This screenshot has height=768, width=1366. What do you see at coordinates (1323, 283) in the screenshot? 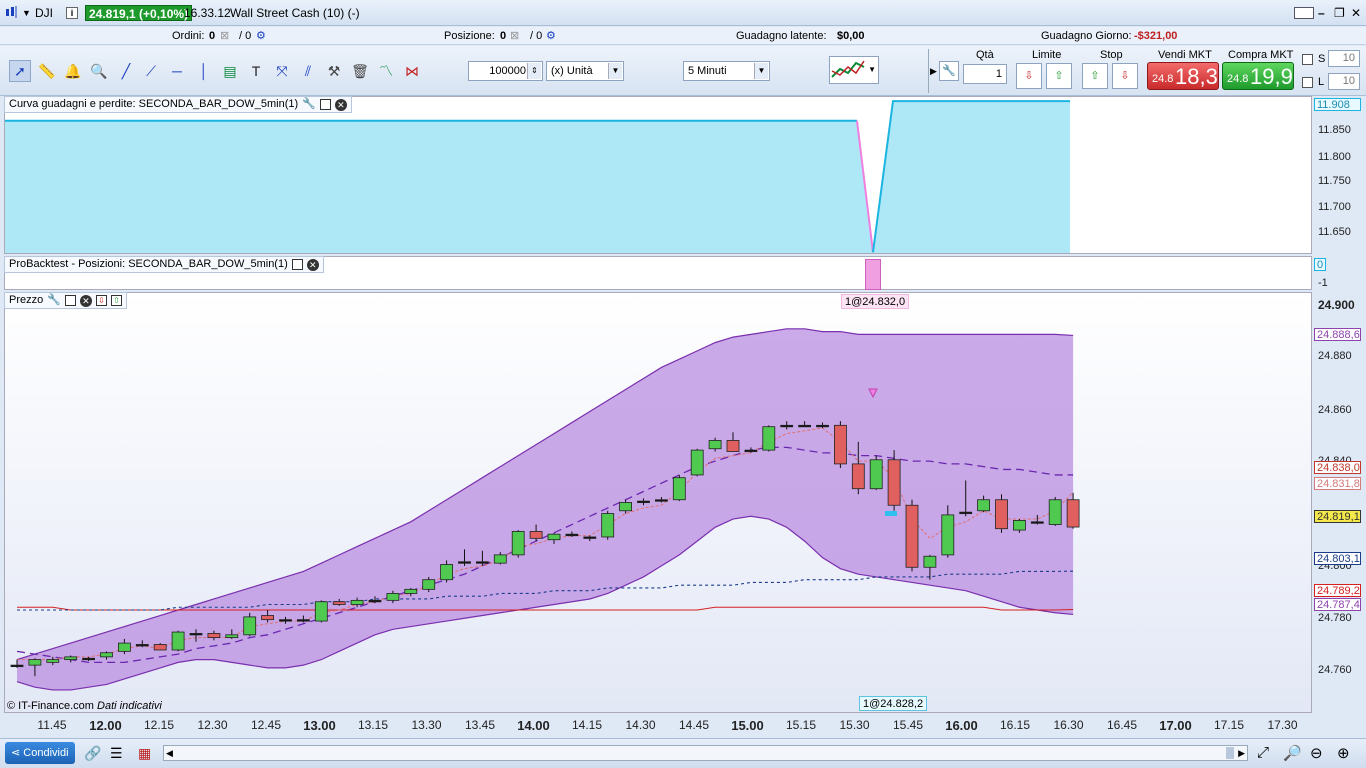
I see `positions-axis-label: -1` at bounding box center [1323, 283].